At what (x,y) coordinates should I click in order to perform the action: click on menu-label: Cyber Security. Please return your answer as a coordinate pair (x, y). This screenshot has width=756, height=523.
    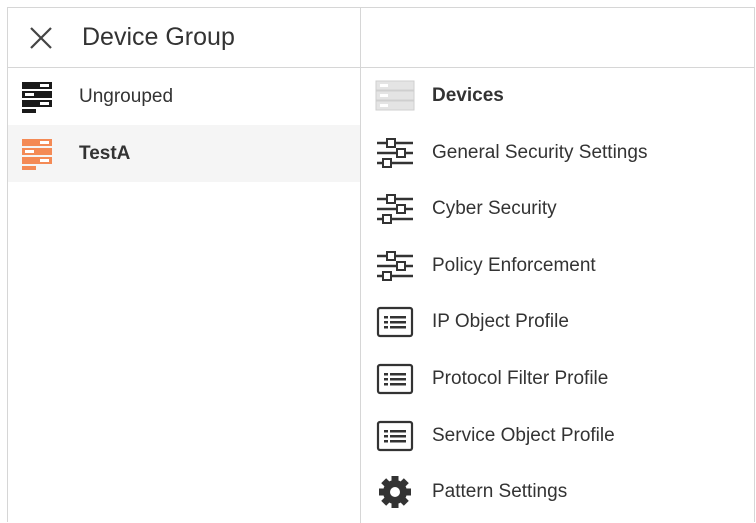
    Looking at the image, I should click on (494, 209).